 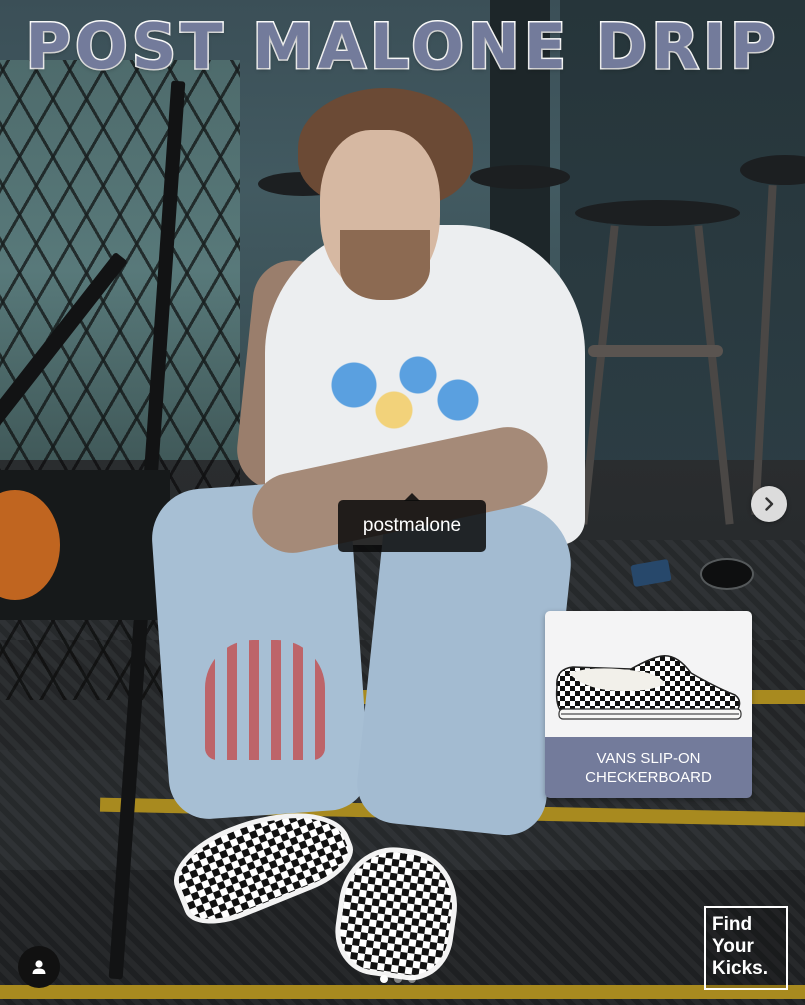 What do you see at coordinates (384, 979) in the screenshot?
I see `carousel-dot-active` at bounding box center [384, 979].